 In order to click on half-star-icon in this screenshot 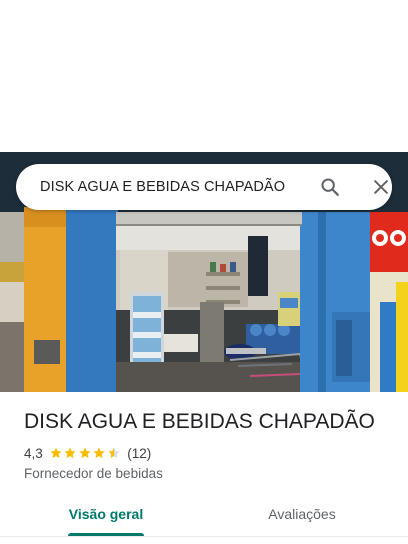, I will do `click(114, 453)`.